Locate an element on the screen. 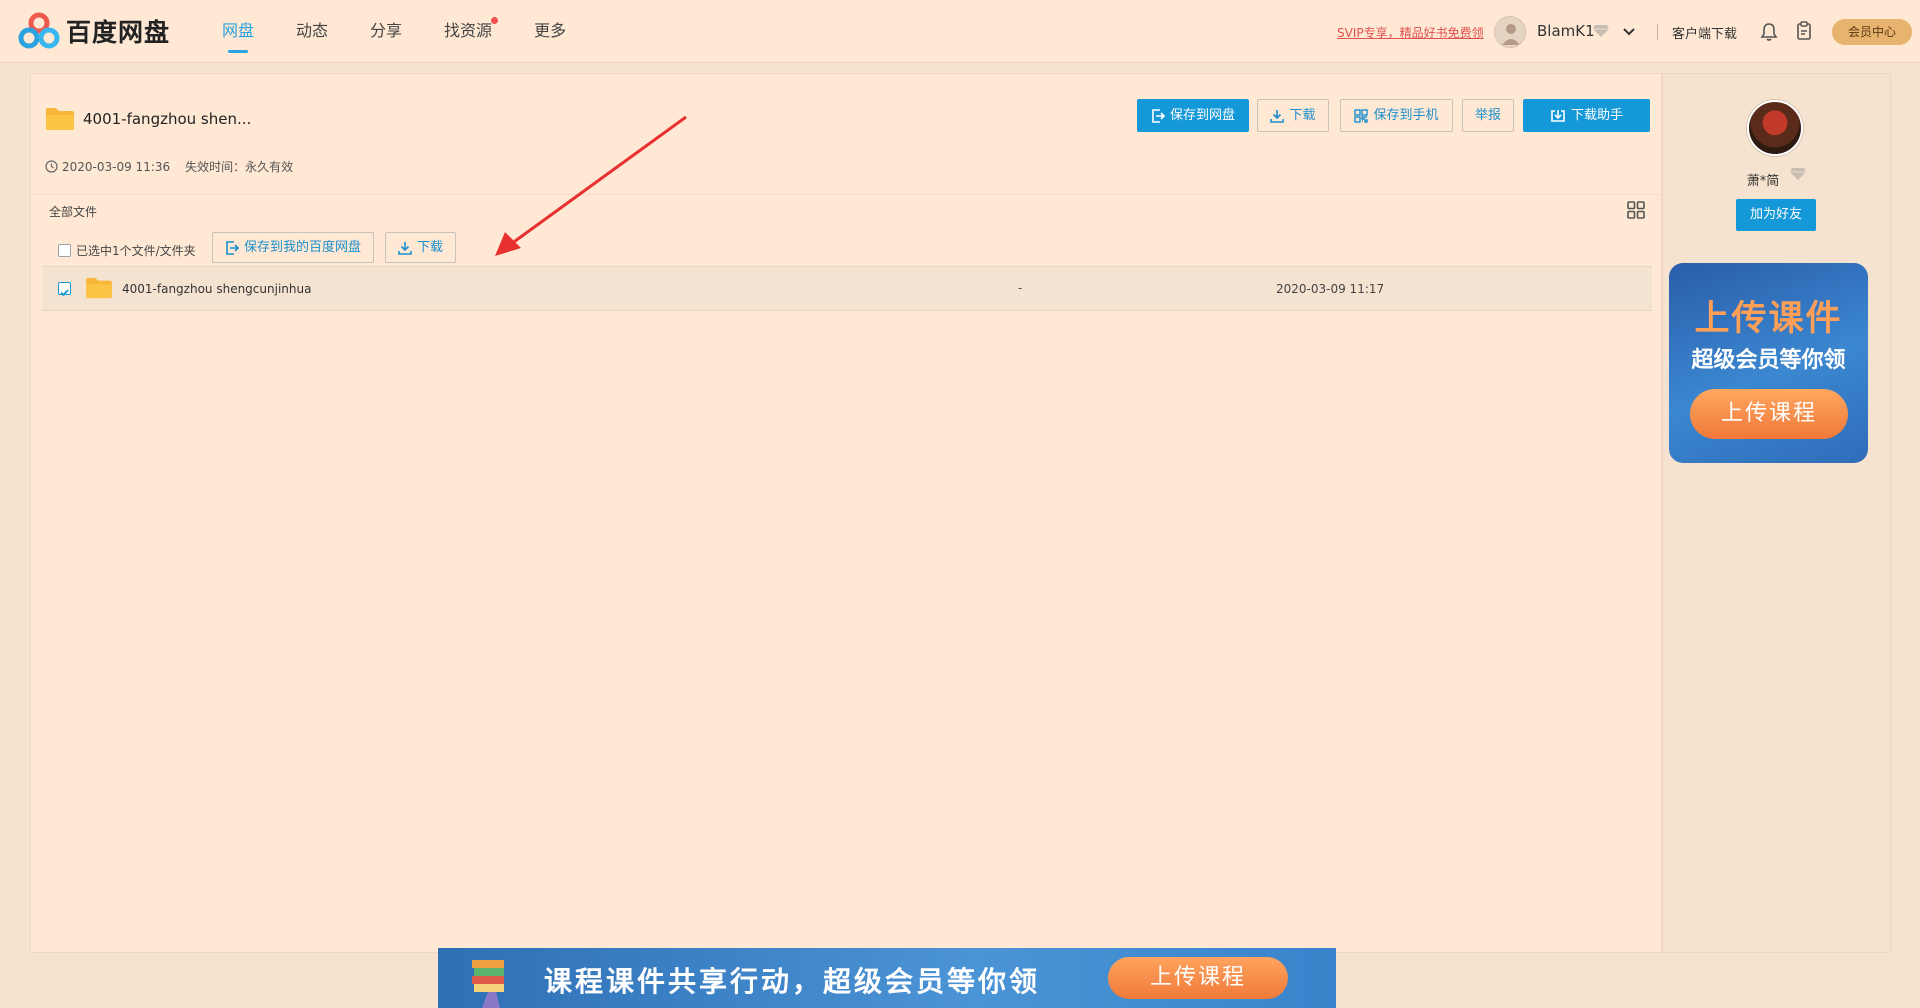 The height and width of the screenshot is (1008, 1920). logo: 百度网盘 is located at coordinates (94, 31).